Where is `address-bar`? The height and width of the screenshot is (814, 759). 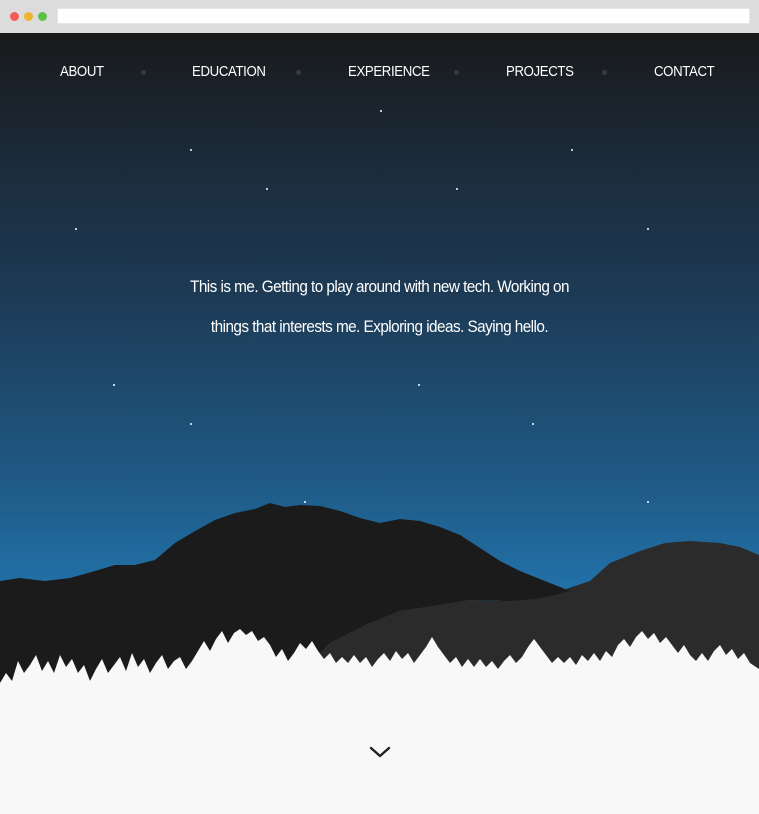 address-bar is located at coordinates (403, 16).